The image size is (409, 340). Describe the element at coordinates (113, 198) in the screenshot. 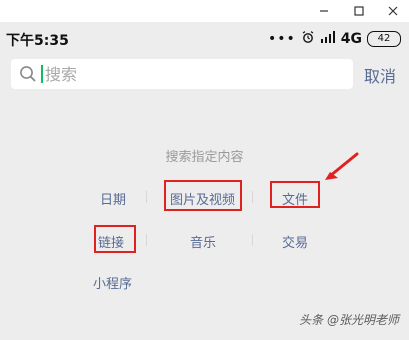

I see `scope-item-date: 日期` at that location.